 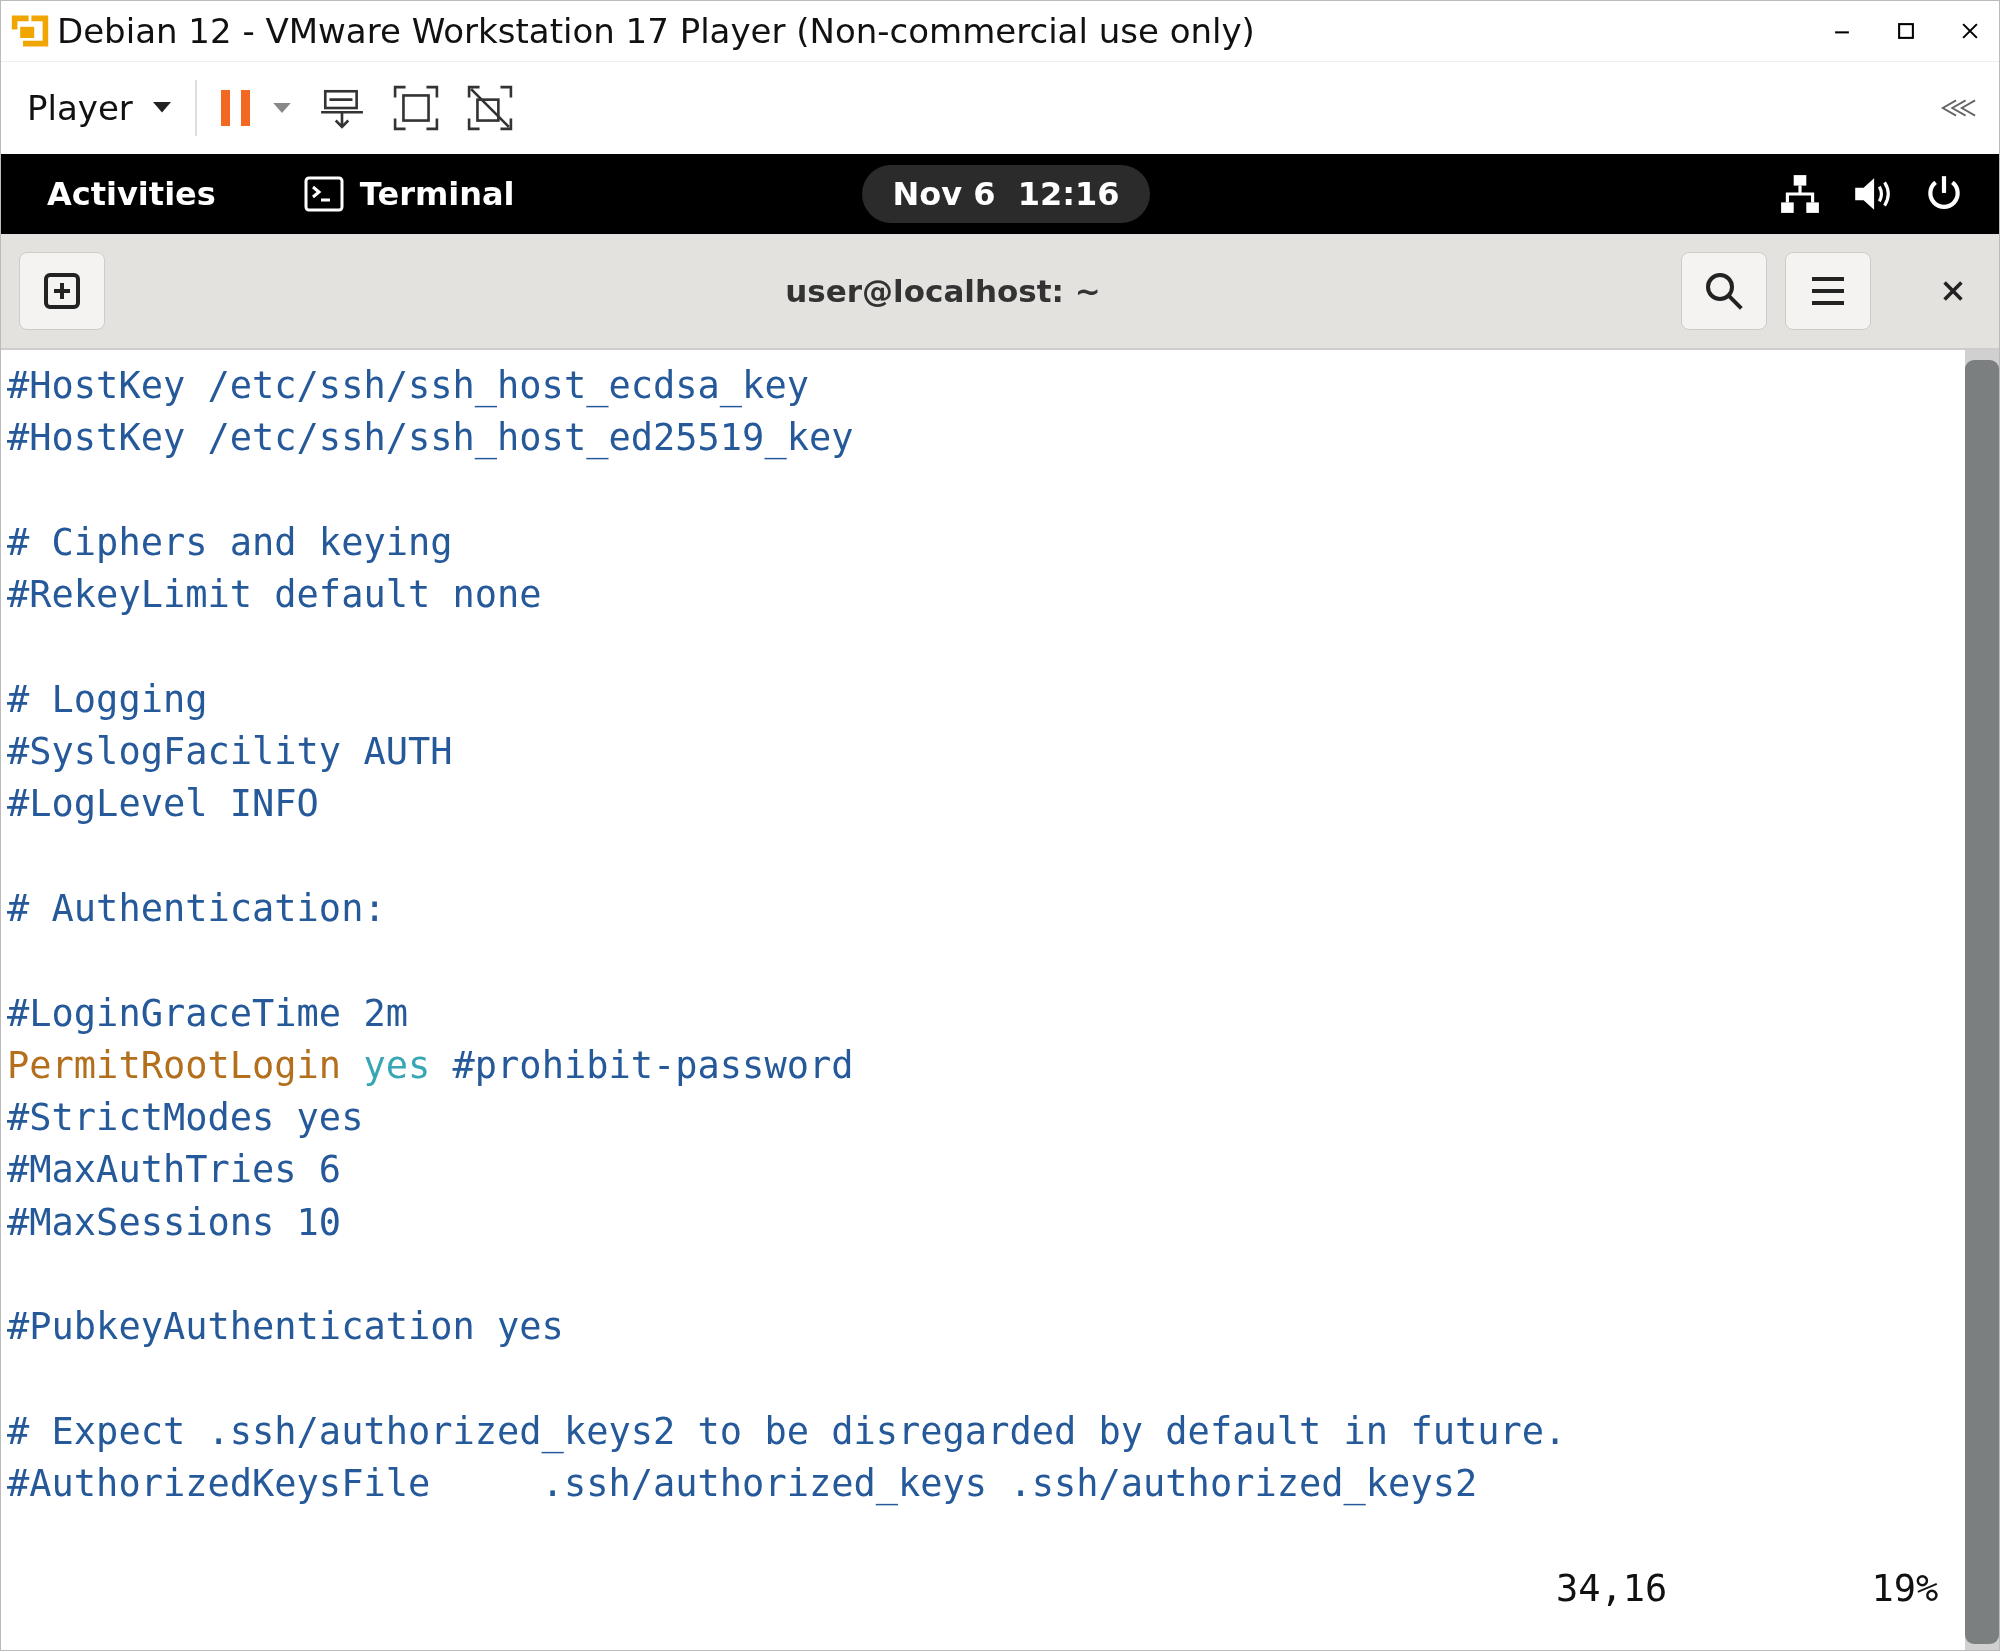 I want to click on terminal-title: user@localhost: ~, so click(x=943, y=291).